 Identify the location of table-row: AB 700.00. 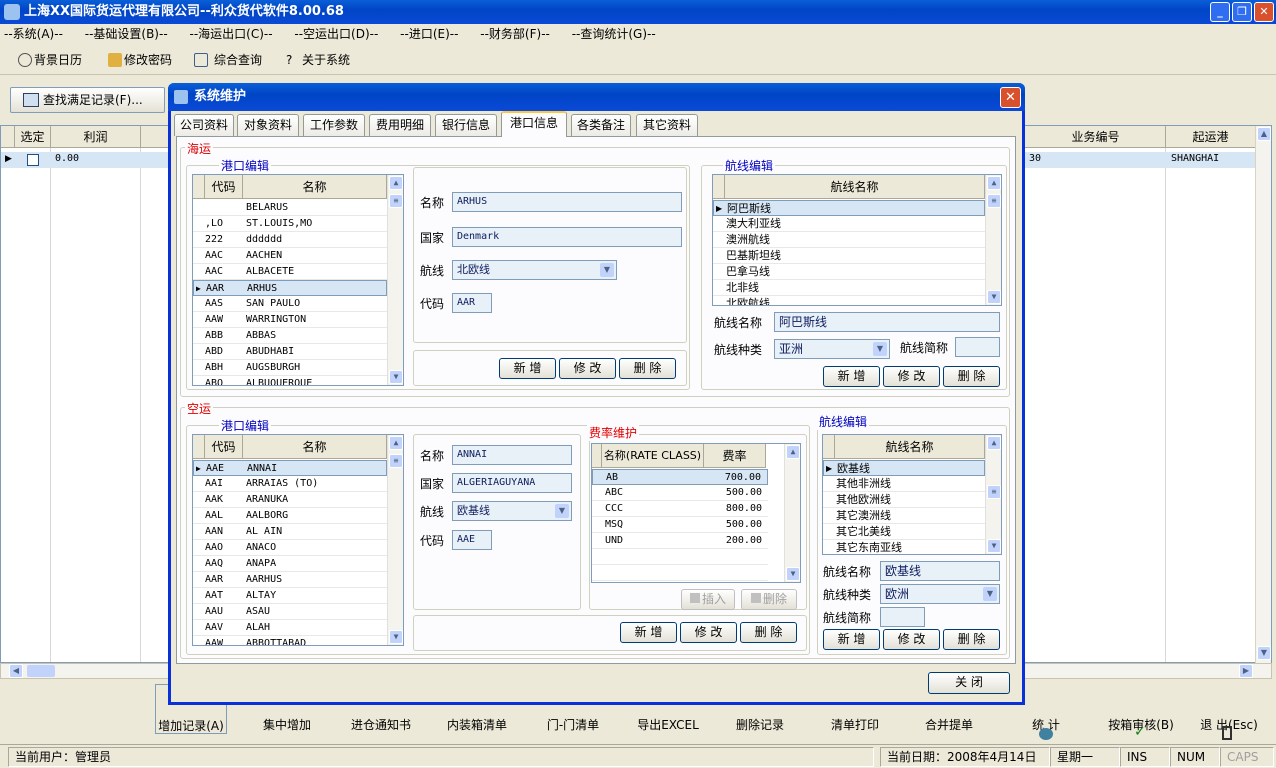
(680, 477).